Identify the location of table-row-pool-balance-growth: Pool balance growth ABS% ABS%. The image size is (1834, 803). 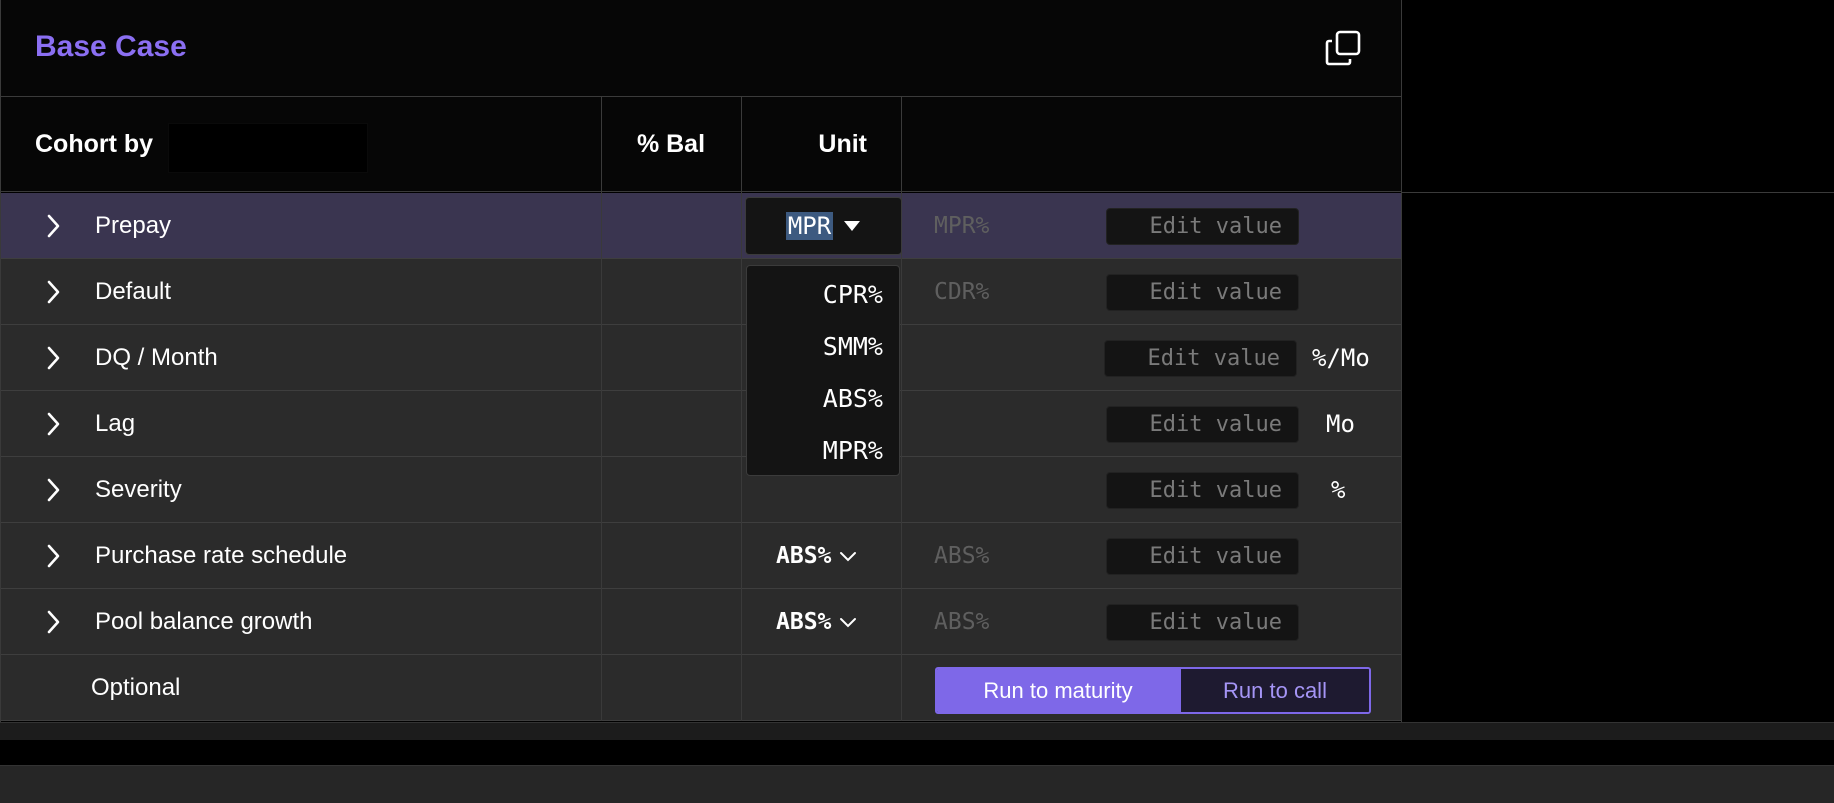
(701, 622).